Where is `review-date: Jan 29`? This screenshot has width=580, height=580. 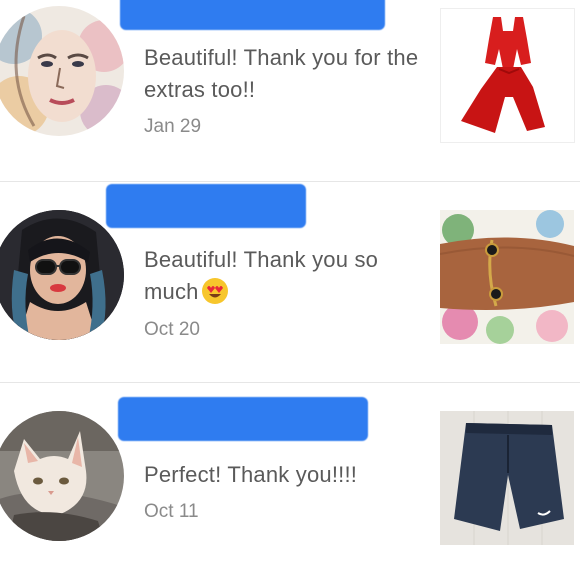 review-date: Jan 29 is located at coordinates (173, 126).